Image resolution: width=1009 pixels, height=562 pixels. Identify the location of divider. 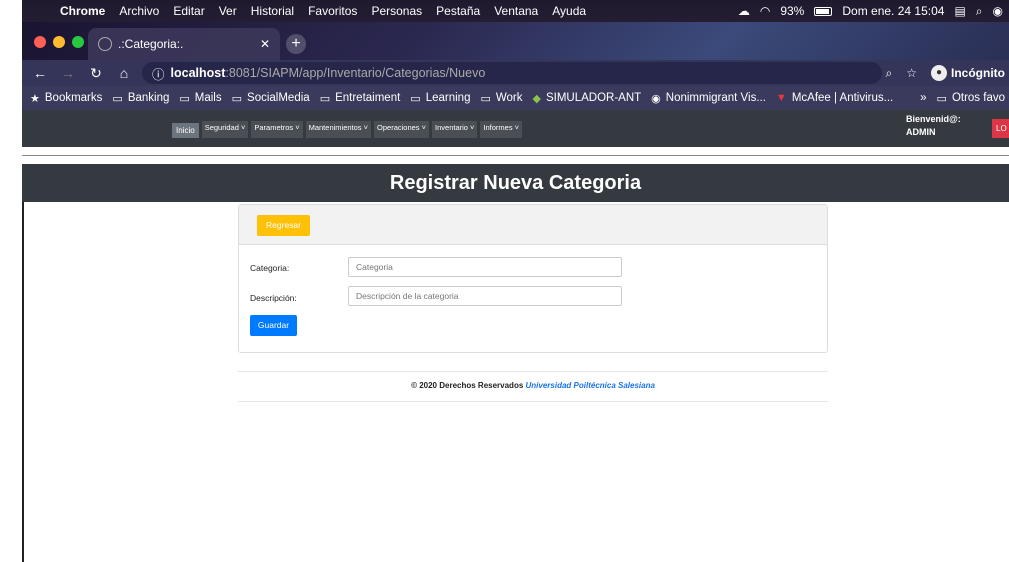
(515, 155).